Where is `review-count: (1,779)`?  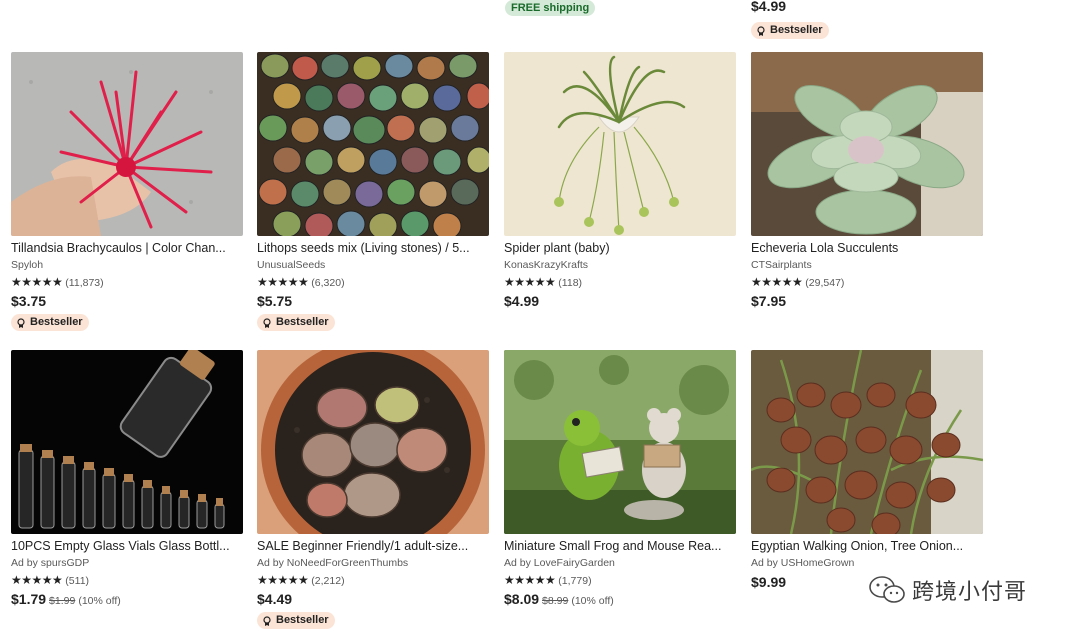 review-count: (1,779) is located at coordinates (575, 581).